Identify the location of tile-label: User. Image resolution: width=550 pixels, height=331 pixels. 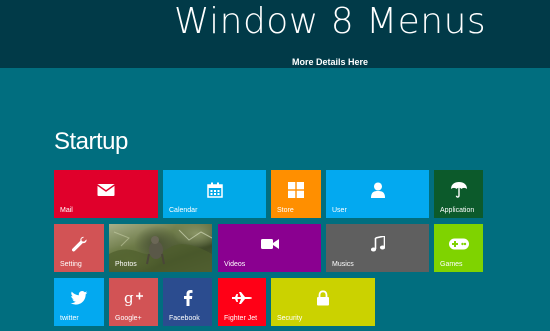
(339, 210).